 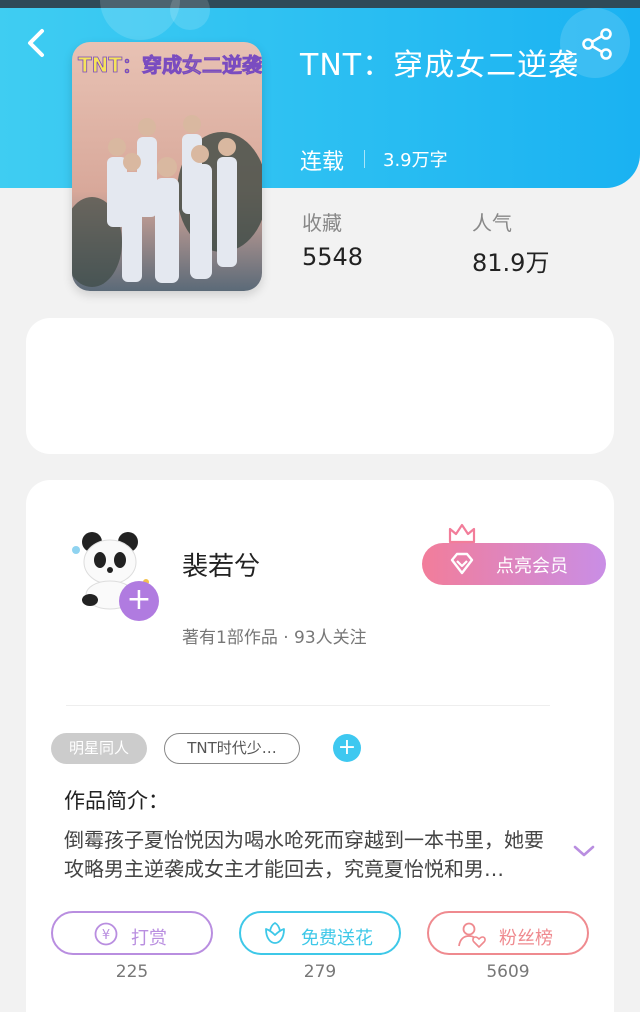 What do you see at coordinates (532, 566) in the screenshot?
I see `vip-button-label: 点亮会员` at bounding box center [532, 566].